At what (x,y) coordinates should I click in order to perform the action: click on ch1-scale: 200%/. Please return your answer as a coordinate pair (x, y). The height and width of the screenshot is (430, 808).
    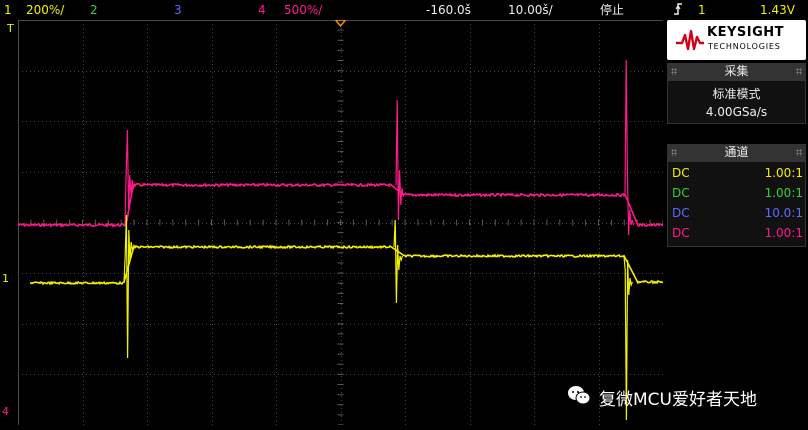
    Looking at the image, I should click on (45, 10).